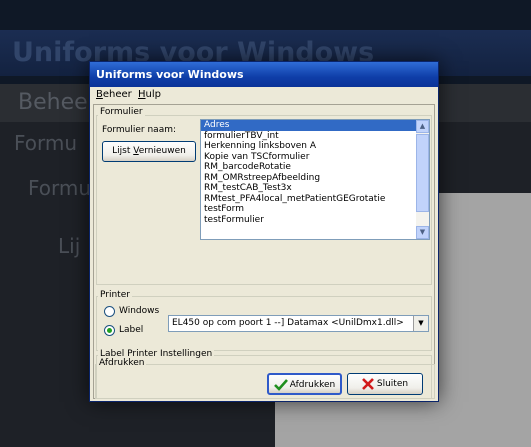  I want to click on formulier-list-item: testForm, so click(315, 209).